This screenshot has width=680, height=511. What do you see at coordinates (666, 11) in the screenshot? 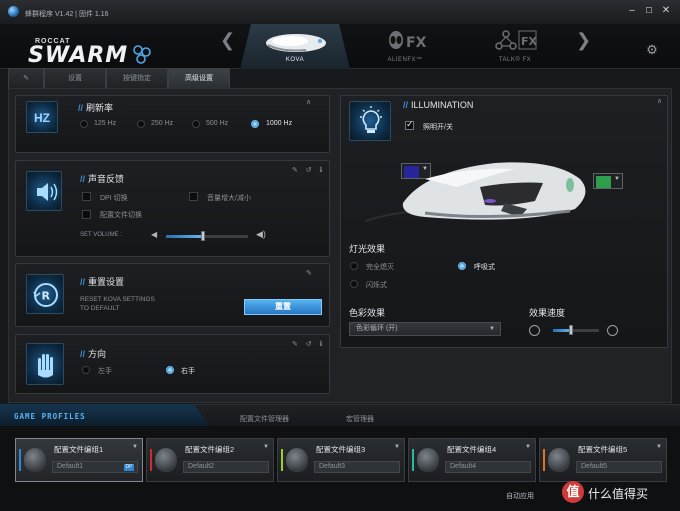
I see `close-button: ✕` at bounding box center [666, 11].